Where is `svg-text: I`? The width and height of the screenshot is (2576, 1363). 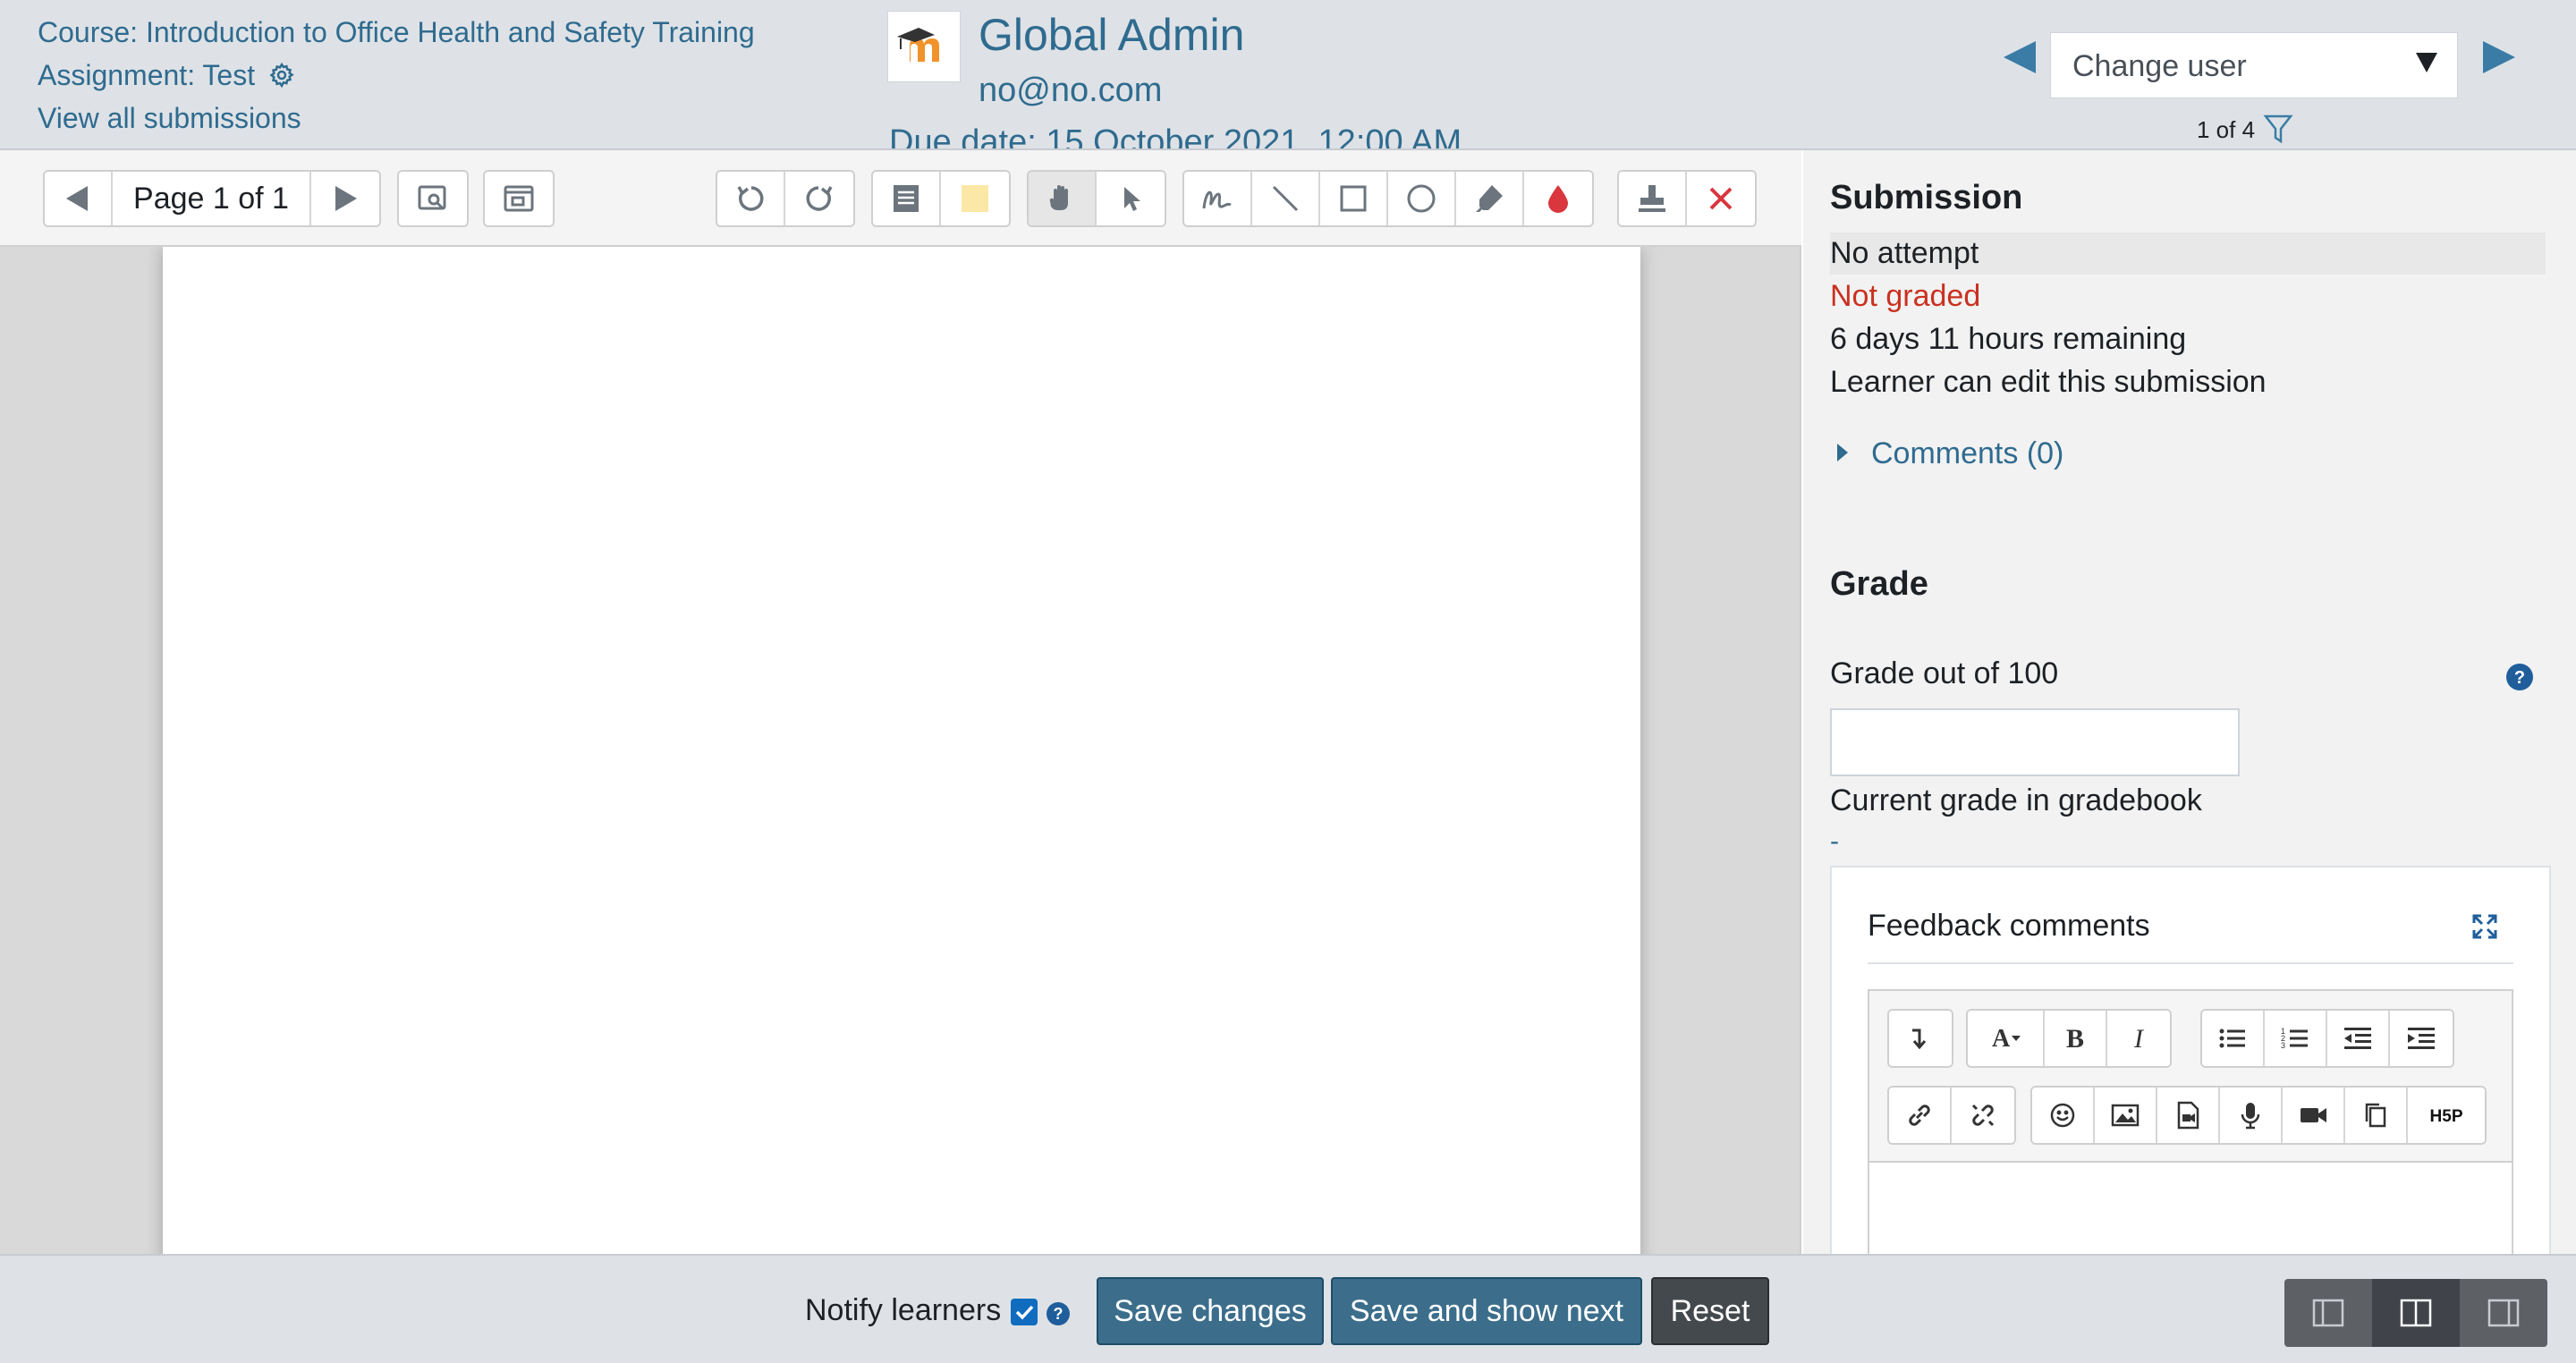 svg-text: I is located at coordinates (2139, 1039).